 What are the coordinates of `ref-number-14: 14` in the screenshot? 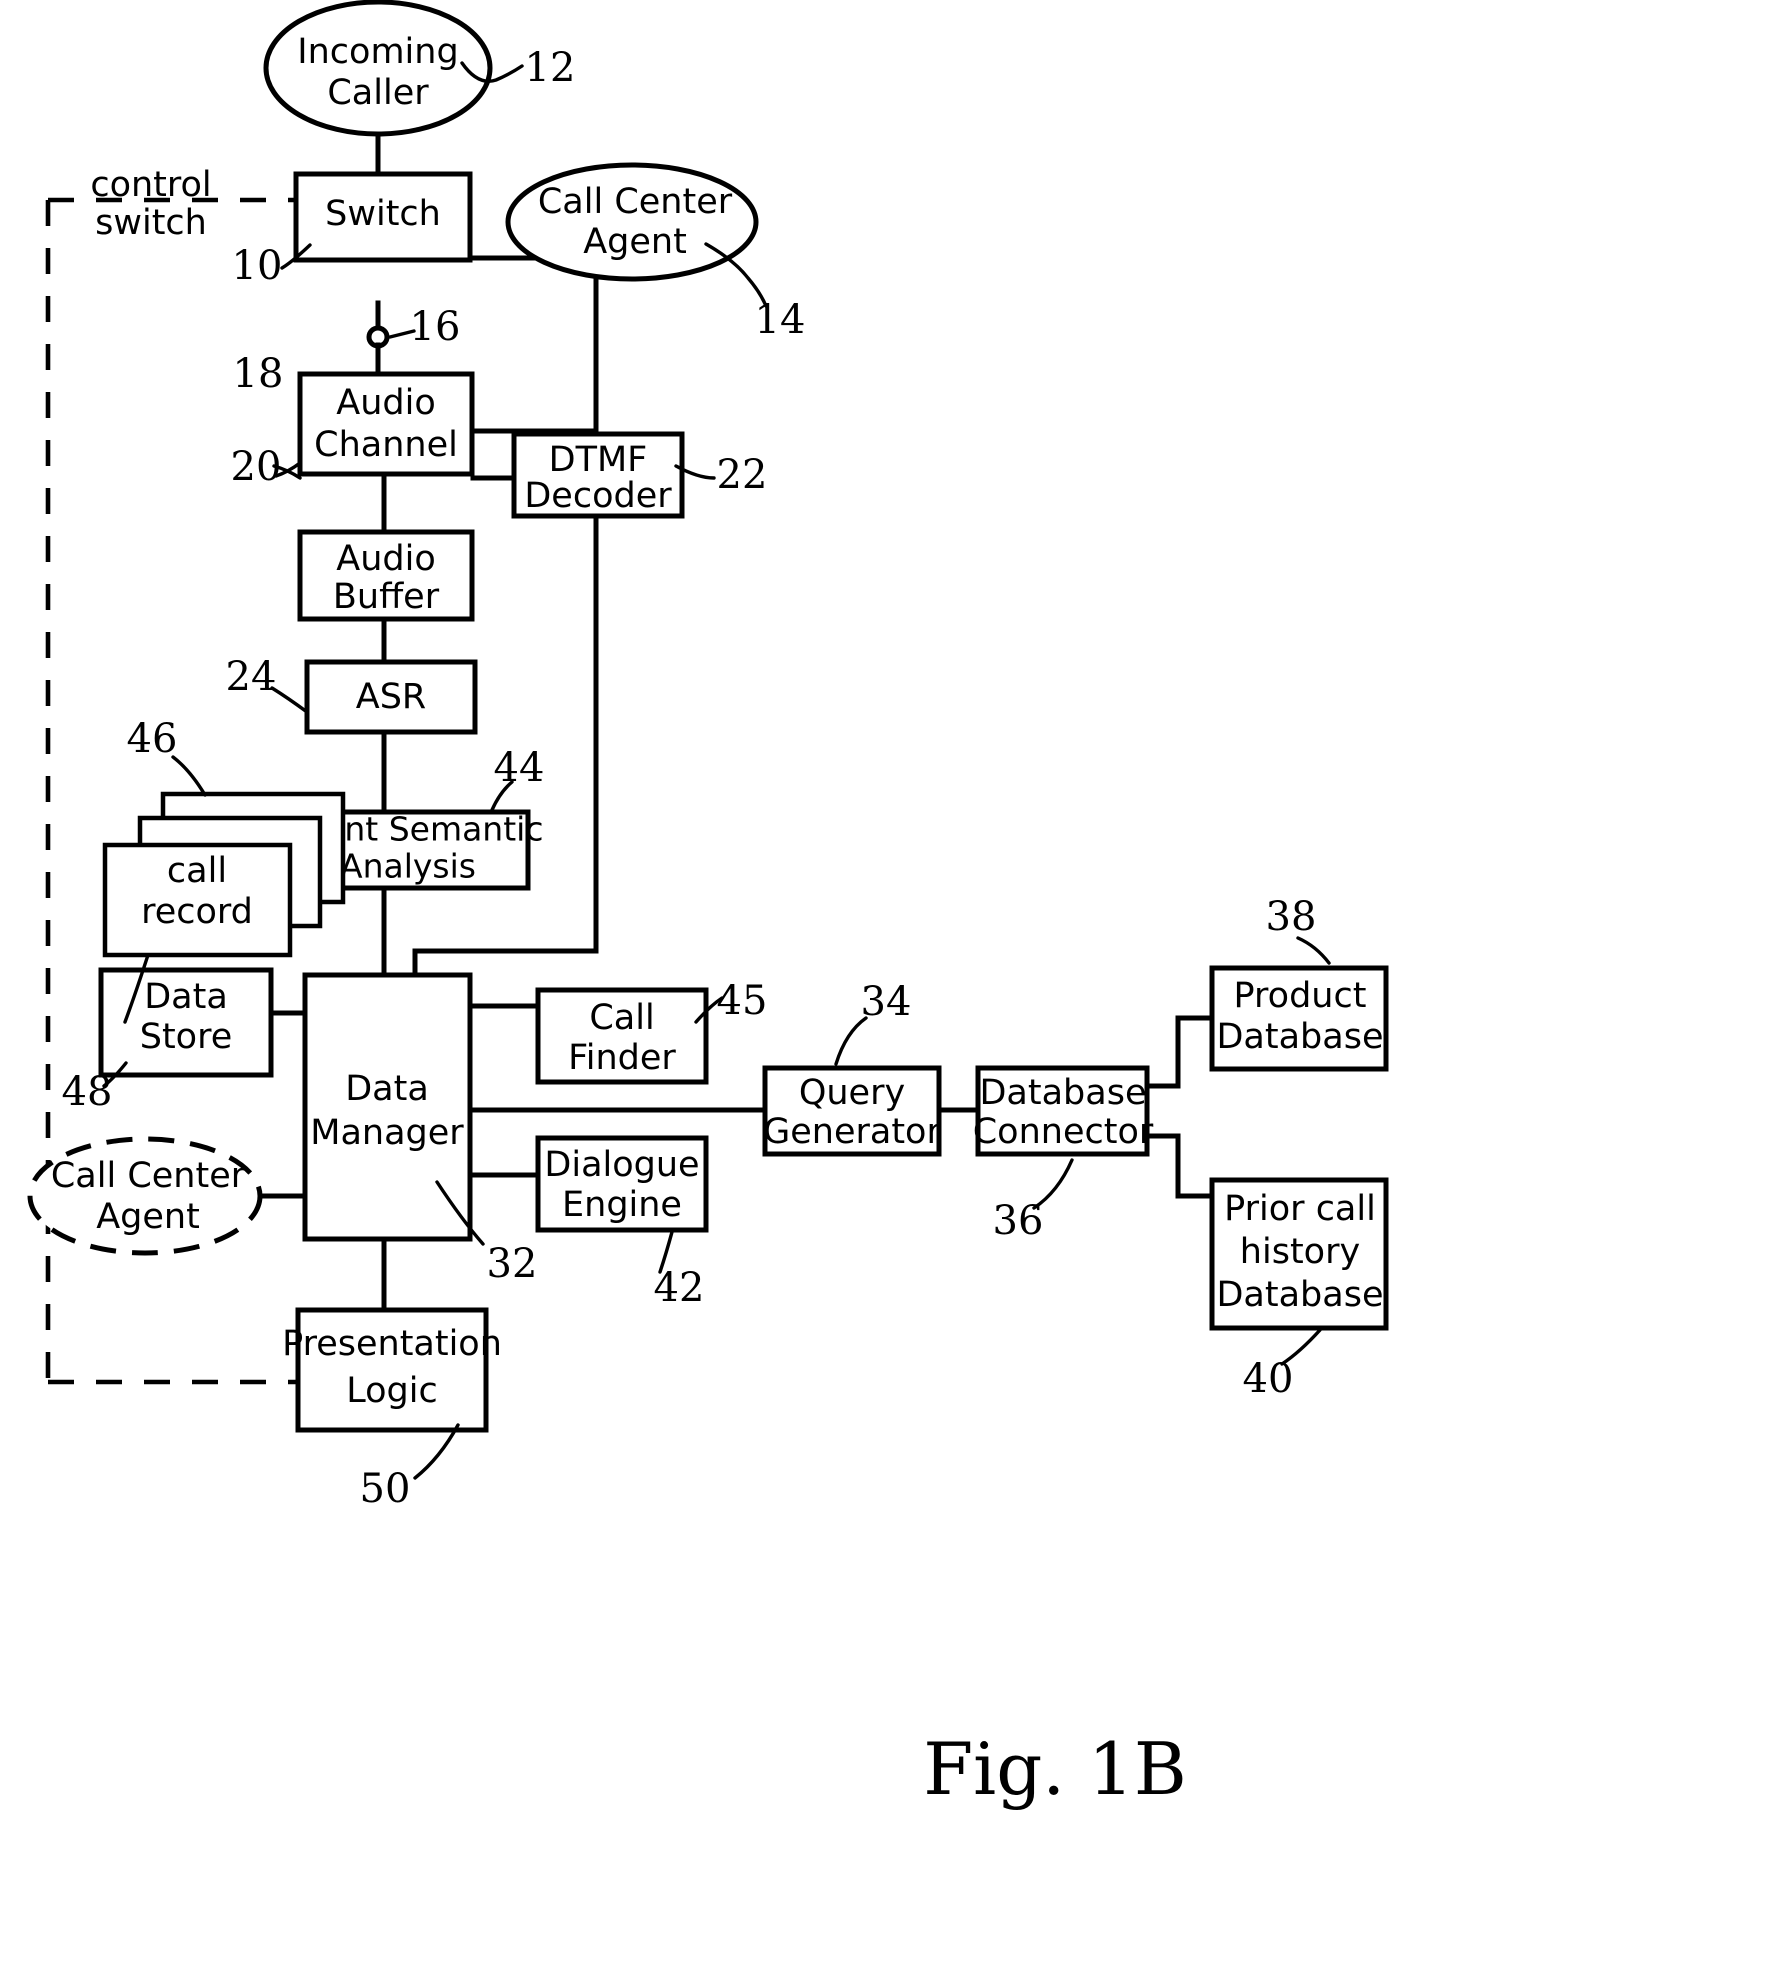 It's located at (780, 320).